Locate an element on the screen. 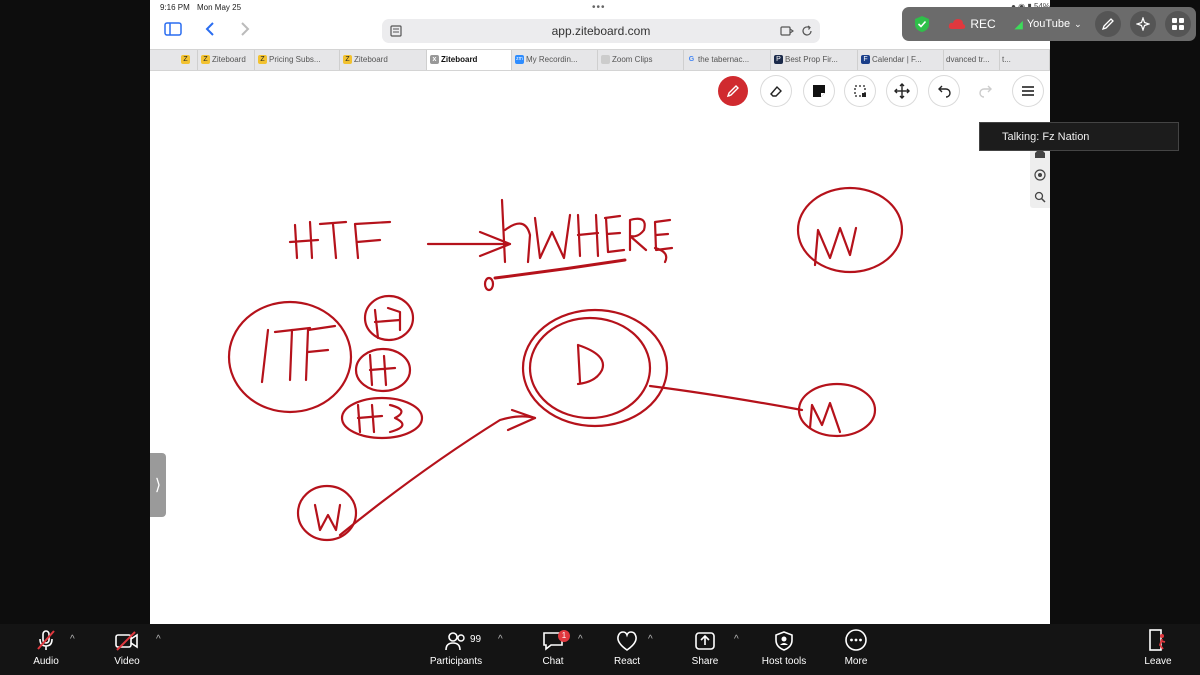 The width and height of the screenshot is (1200, 675). more-label: More is located at coordinates (856, 661).